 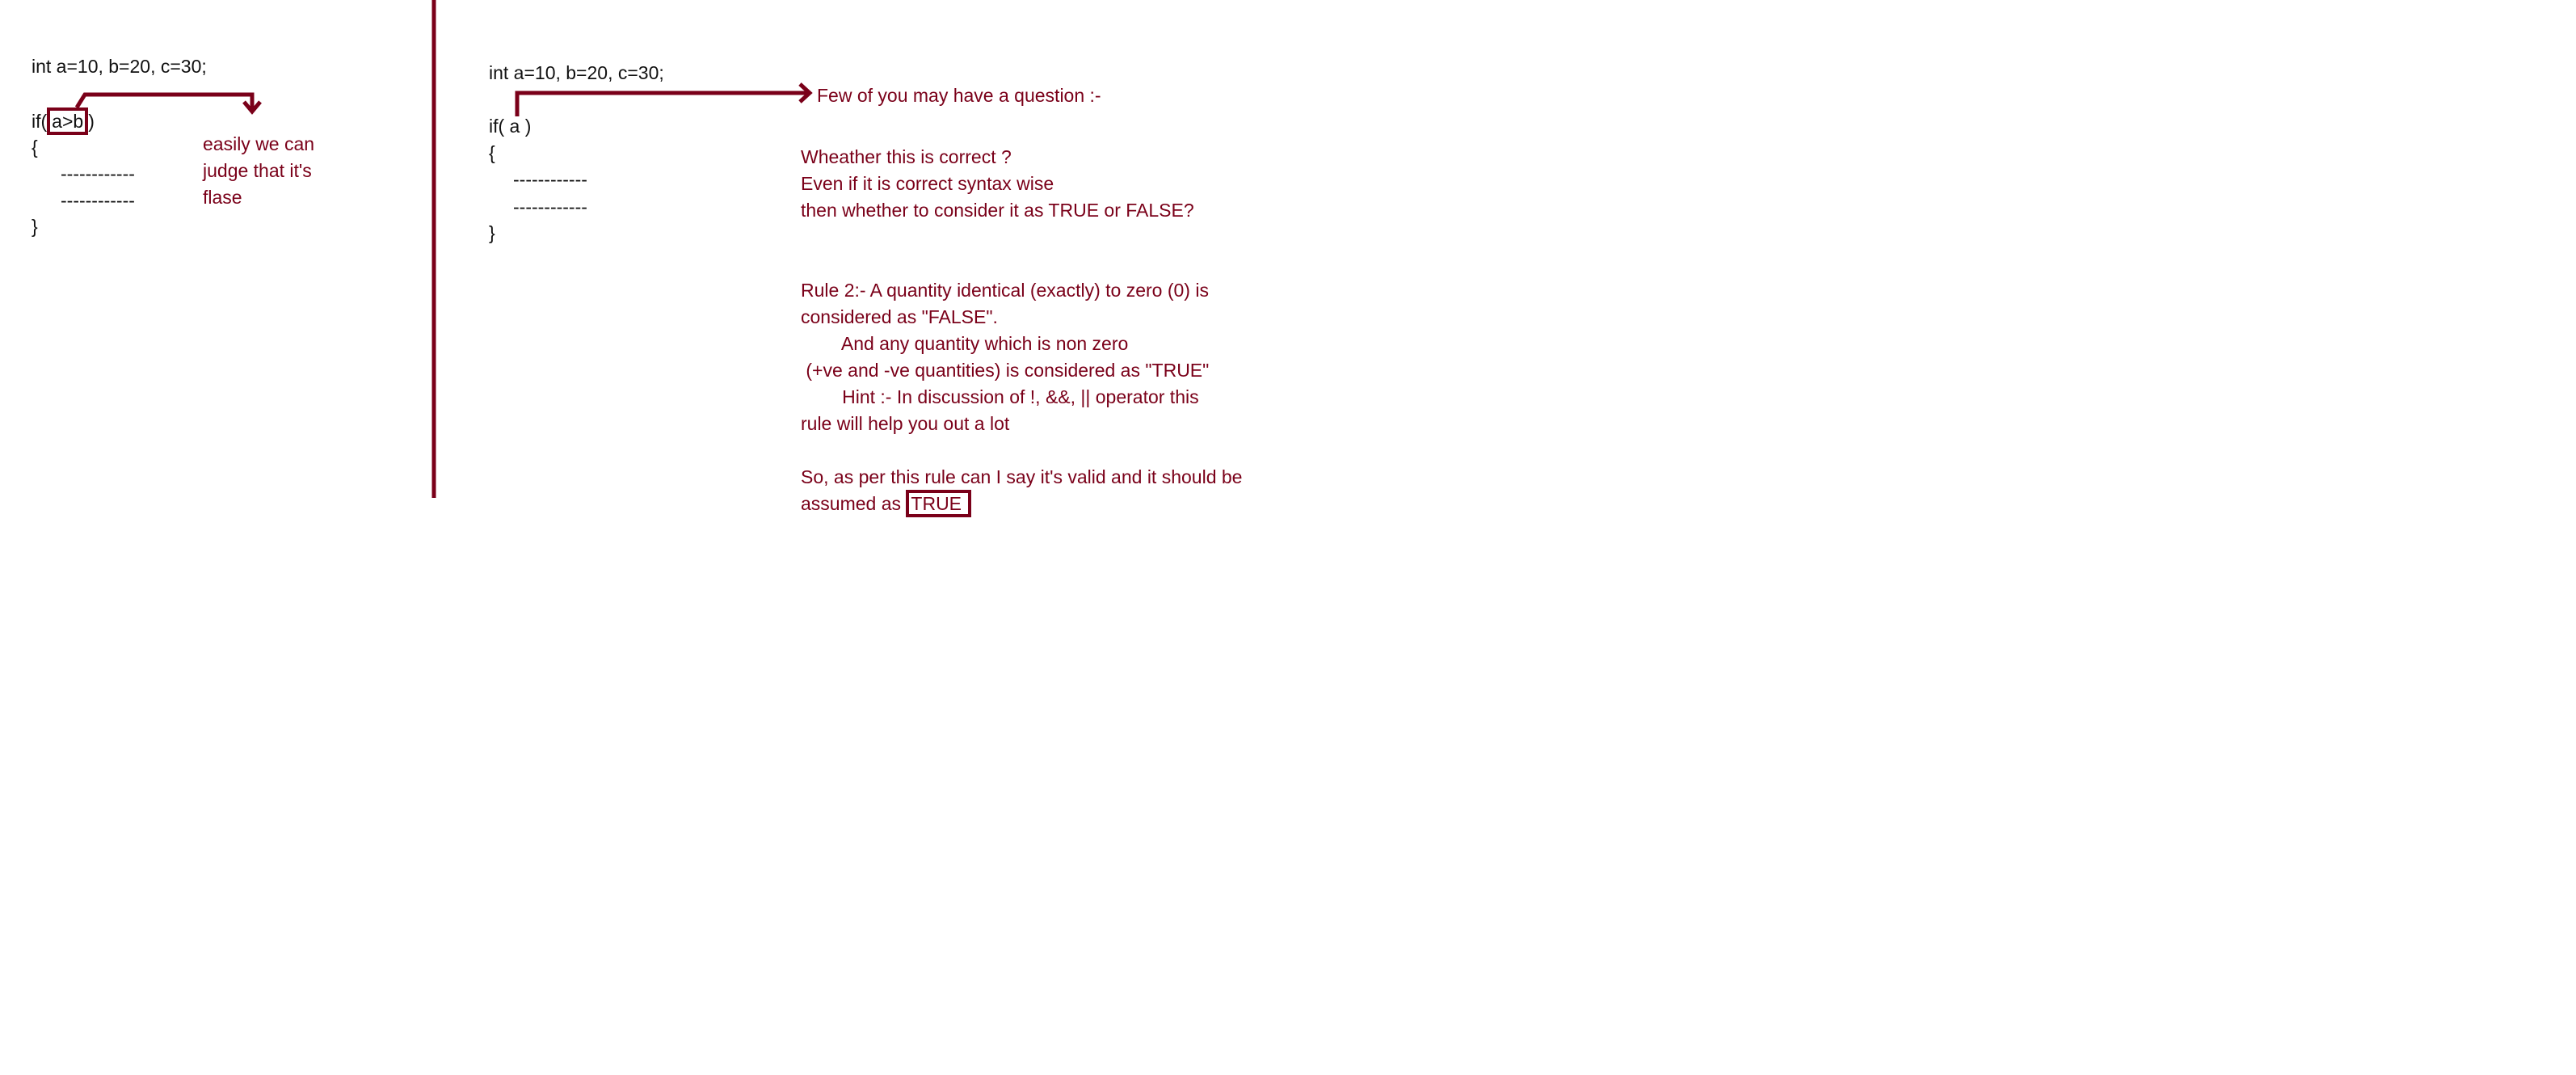 I want to click on annotation-drawing, so click(x=443, y=249).